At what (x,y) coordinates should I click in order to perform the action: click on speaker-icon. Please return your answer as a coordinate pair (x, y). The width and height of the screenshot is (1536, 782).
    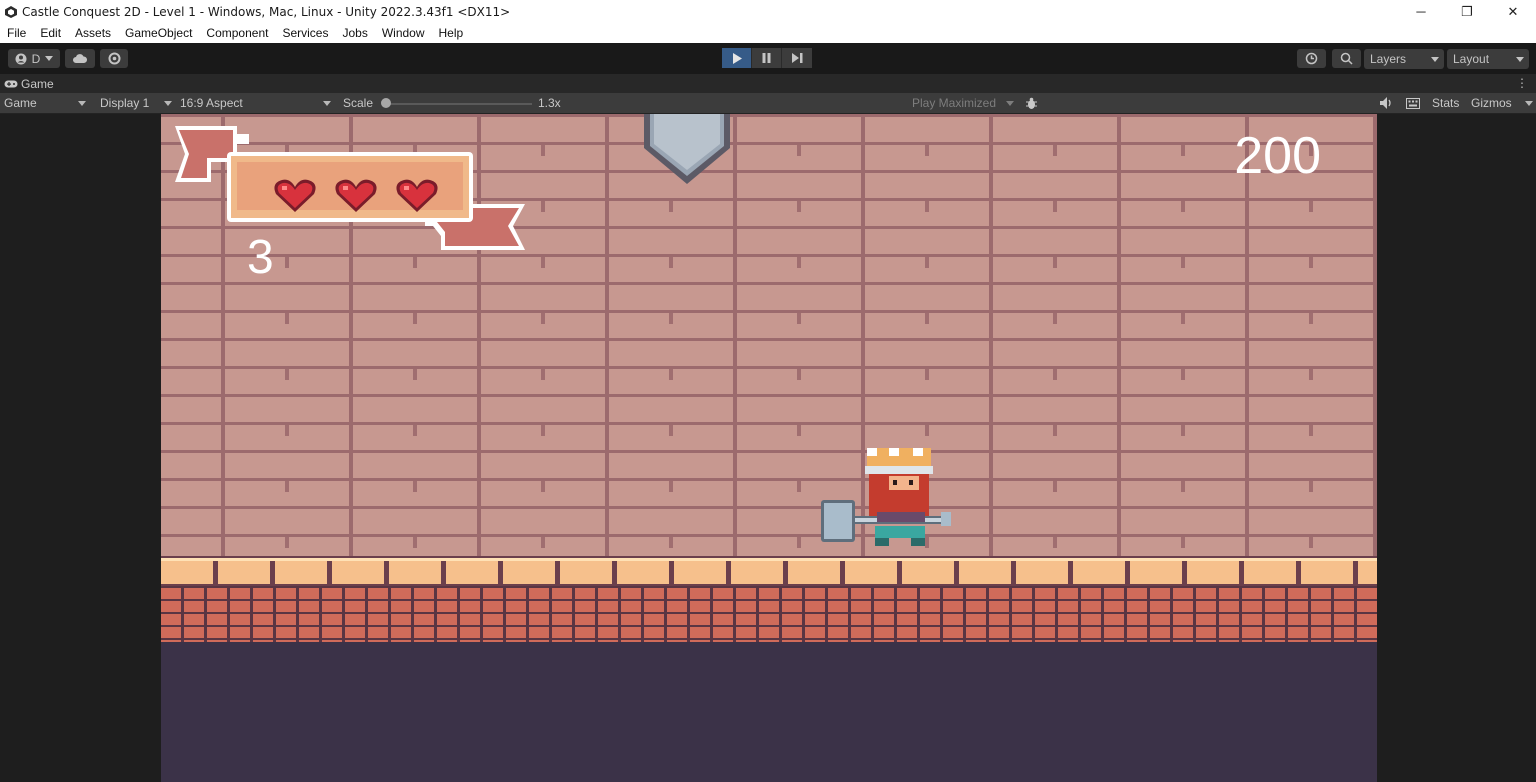
    Looking at the image, I should click on (1385, 103).